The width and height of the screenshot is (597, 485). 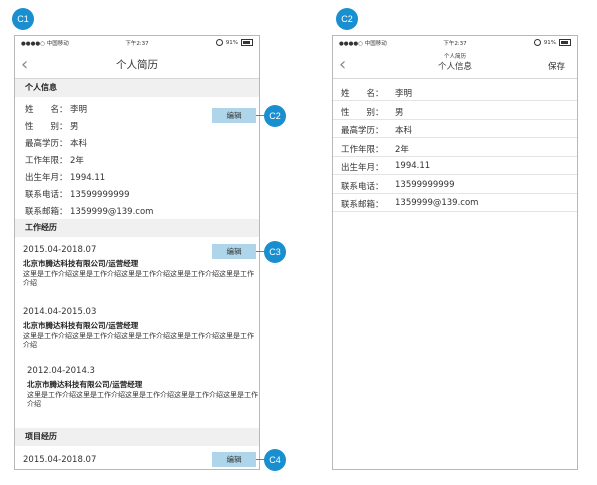 I want to click on form-row: 联系电话： 13599999999, so click(x=455, y=184).